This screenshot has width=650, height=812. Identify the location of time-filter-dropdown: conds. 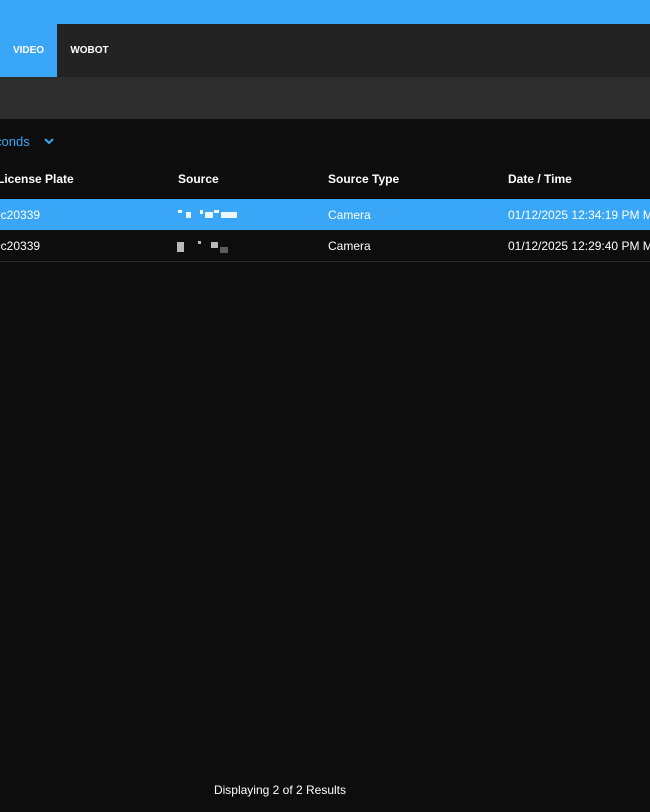
(27, 141).